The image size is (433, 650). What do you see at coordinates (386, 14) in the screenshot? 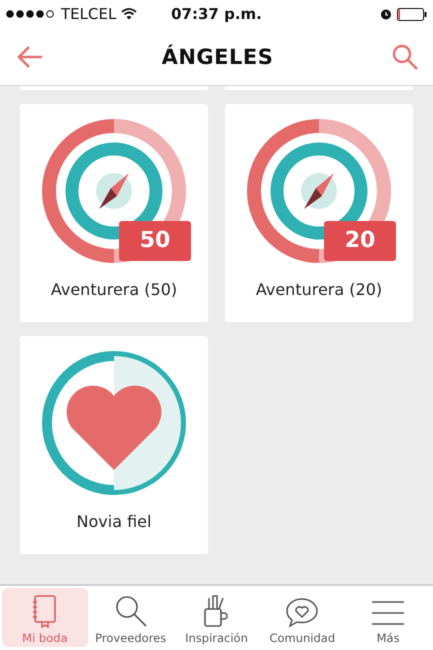
I see `alarm-icon` at bounding box center [386, 14].